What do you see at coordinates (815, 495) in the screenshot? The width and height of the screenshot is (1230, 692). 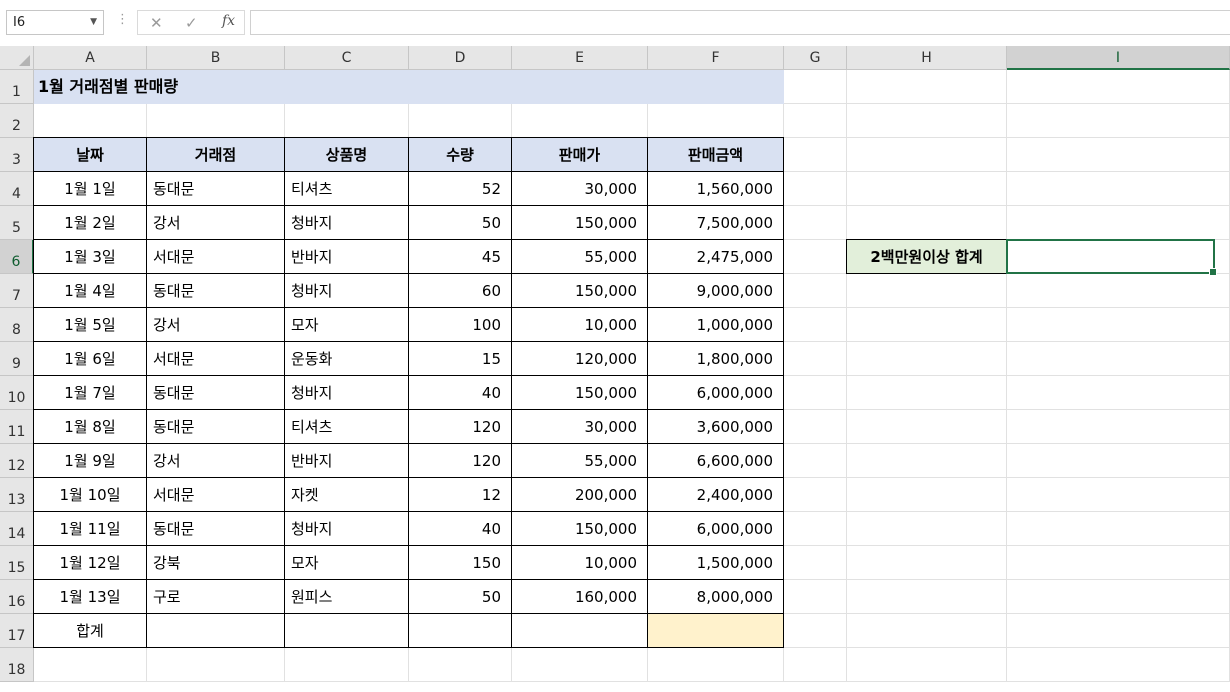 I see `cell-g13` at bounding box center [815, 495].